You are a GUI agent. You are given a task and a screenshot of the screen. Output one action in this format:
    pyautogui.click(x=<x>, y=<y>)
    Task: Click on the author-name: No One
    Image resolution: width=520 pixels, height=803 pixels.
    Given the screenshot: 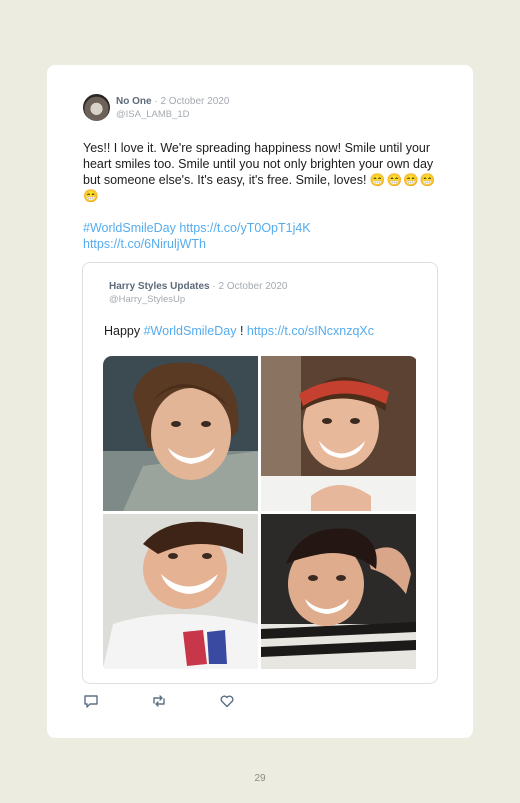 What is the action you would take?
    pyautogui.click(x=134, y=101)
    